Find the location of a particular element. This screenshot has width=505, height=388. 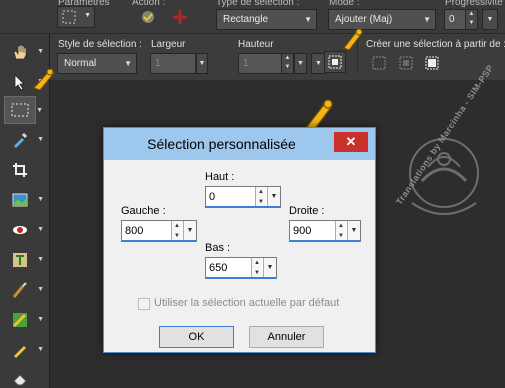

eyedropper-icon is located at coordinates (20, 140).